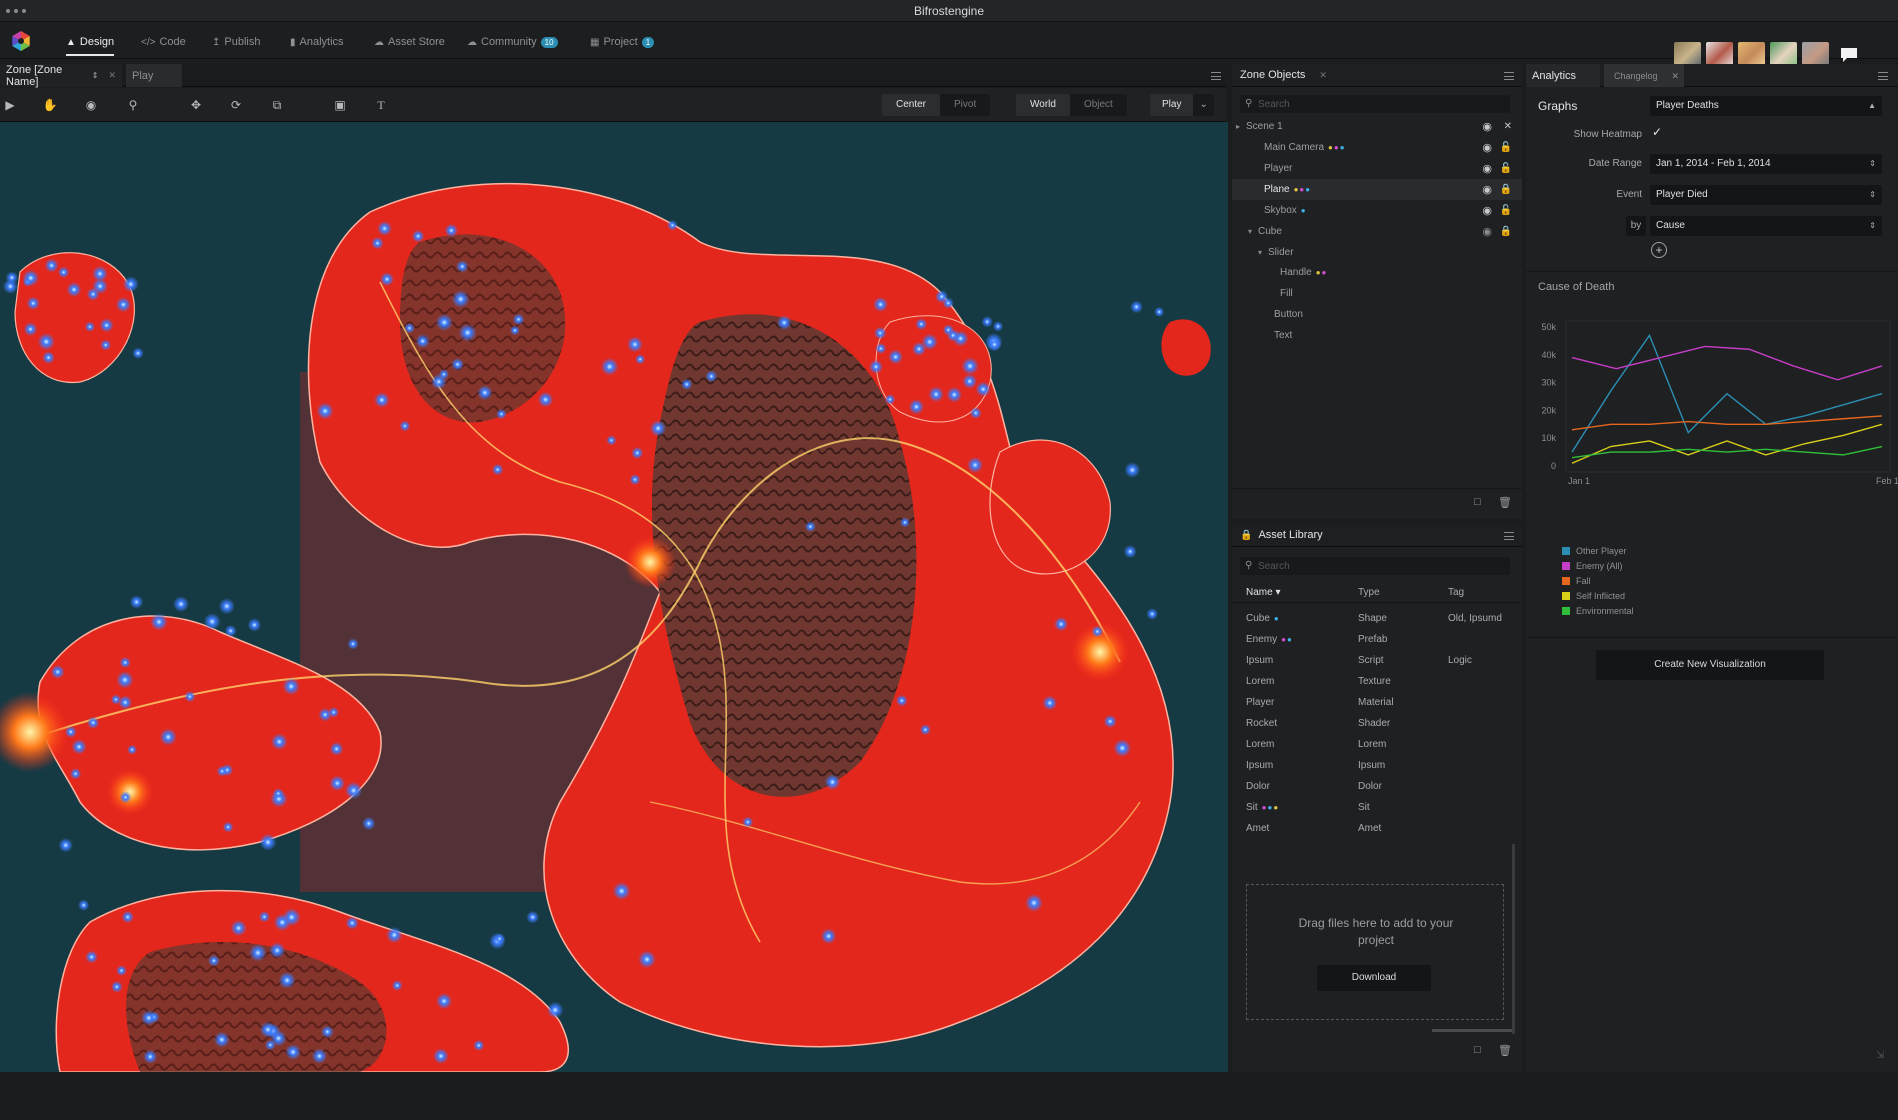 This screenshot has width=1898, height=1120. I want to click on menu-code: </> Code, so click(163, 42).